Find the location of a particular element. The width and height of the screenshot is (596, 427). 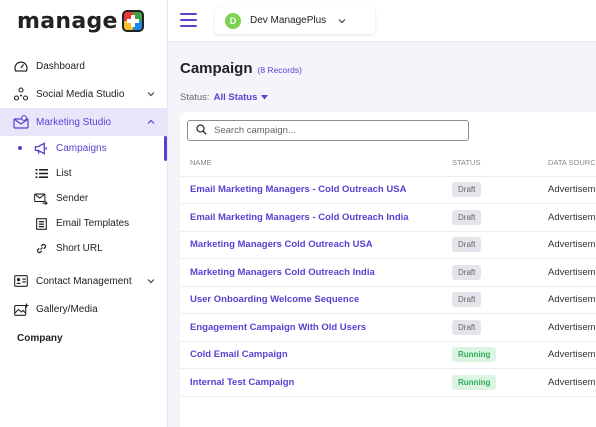

column-header-name: NAME is located at coordinates (311, 163).